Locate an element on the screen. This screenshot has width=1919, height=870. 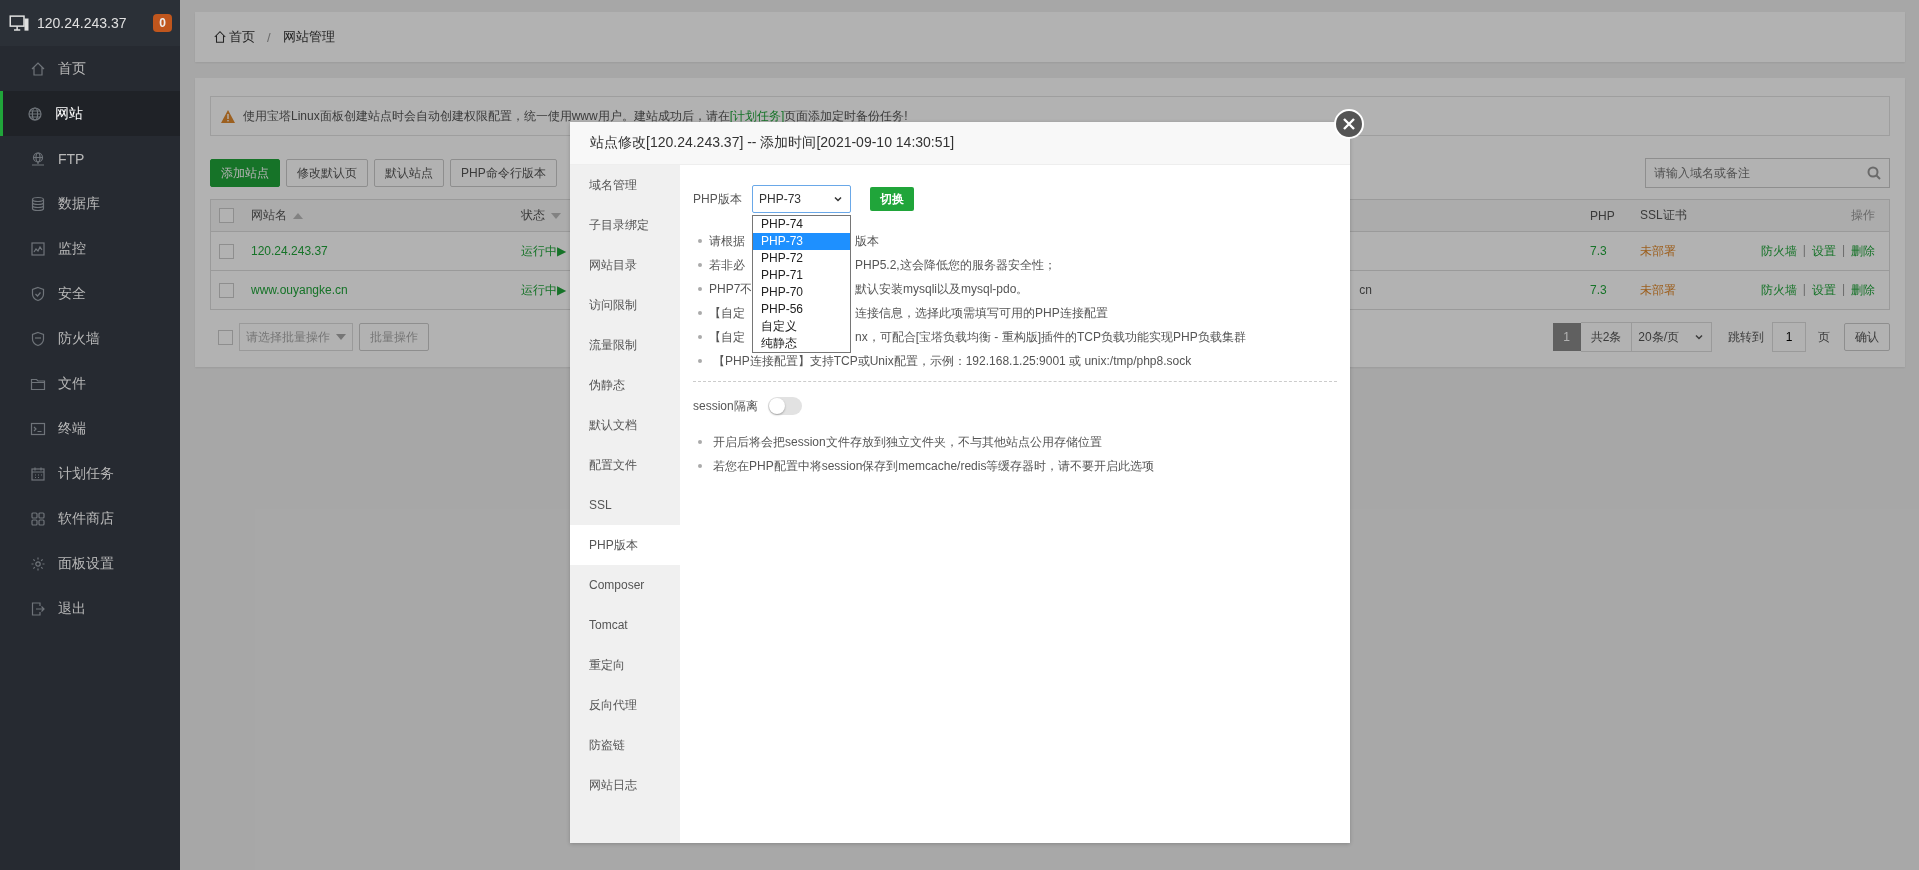
sidebar-item: 首页 is located at coordinates (90, 68).